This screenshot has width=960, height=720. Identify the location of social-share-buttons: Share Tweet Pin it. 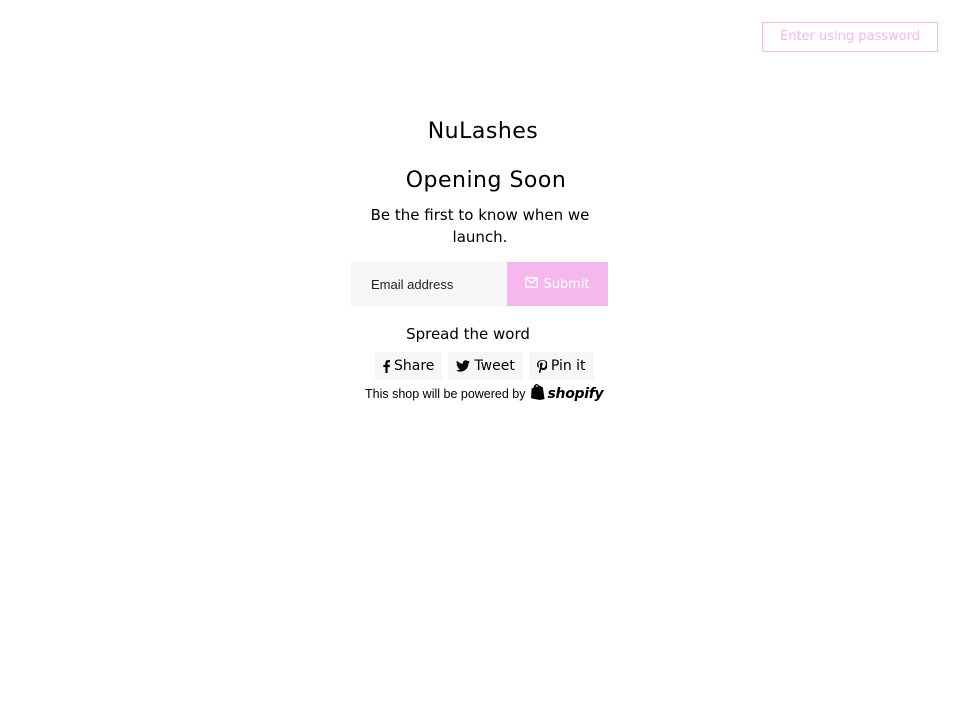
(484, 366).